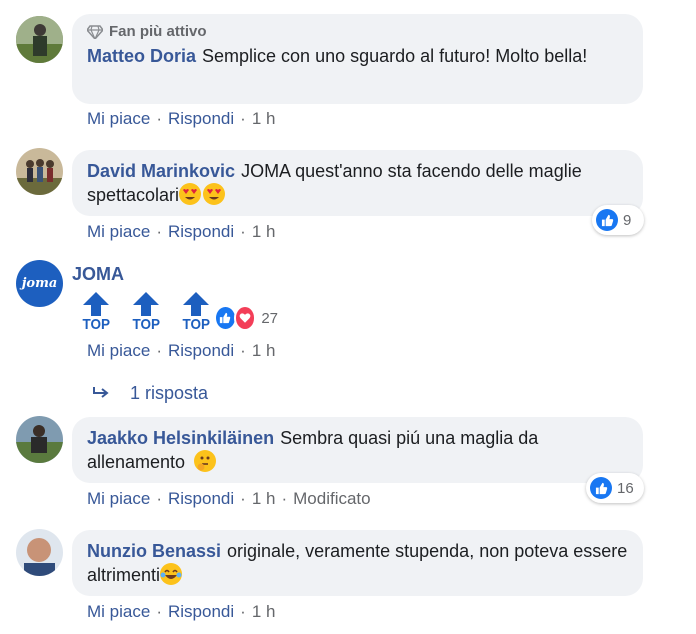 The image size is (696, 634). Describe the element at coordinates (98, 274) in the screenshot. I see `comment-author: JOMA` at that location.